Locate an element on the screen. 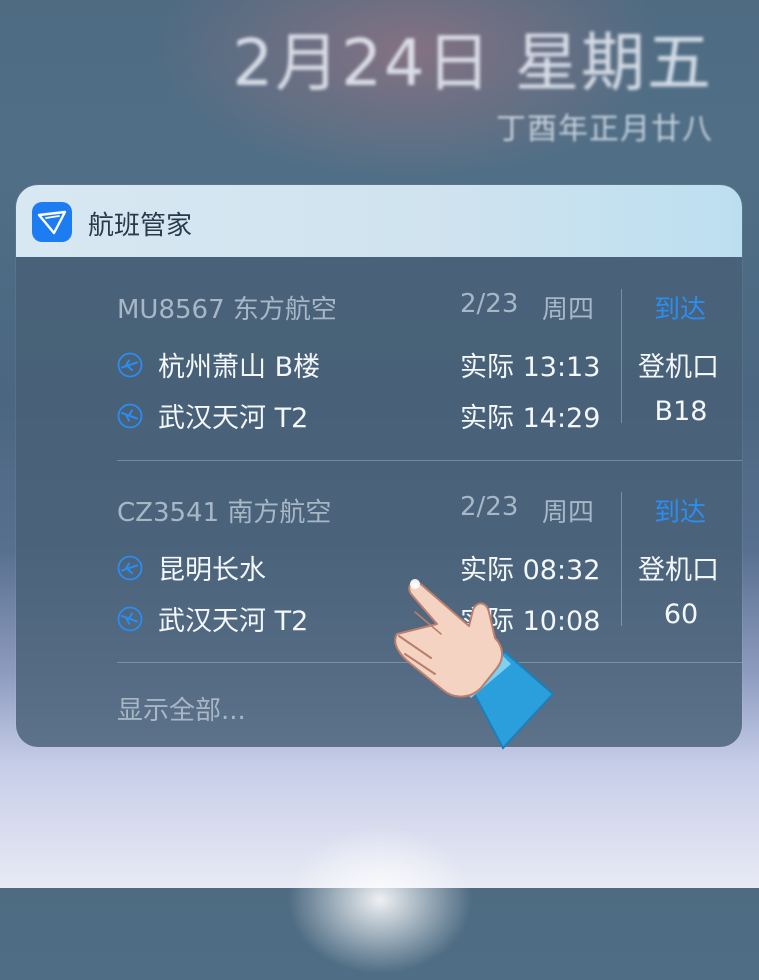 This screenshot has width=759, height=980. app-name: 航班管家 is located at coordinates (140, 226).